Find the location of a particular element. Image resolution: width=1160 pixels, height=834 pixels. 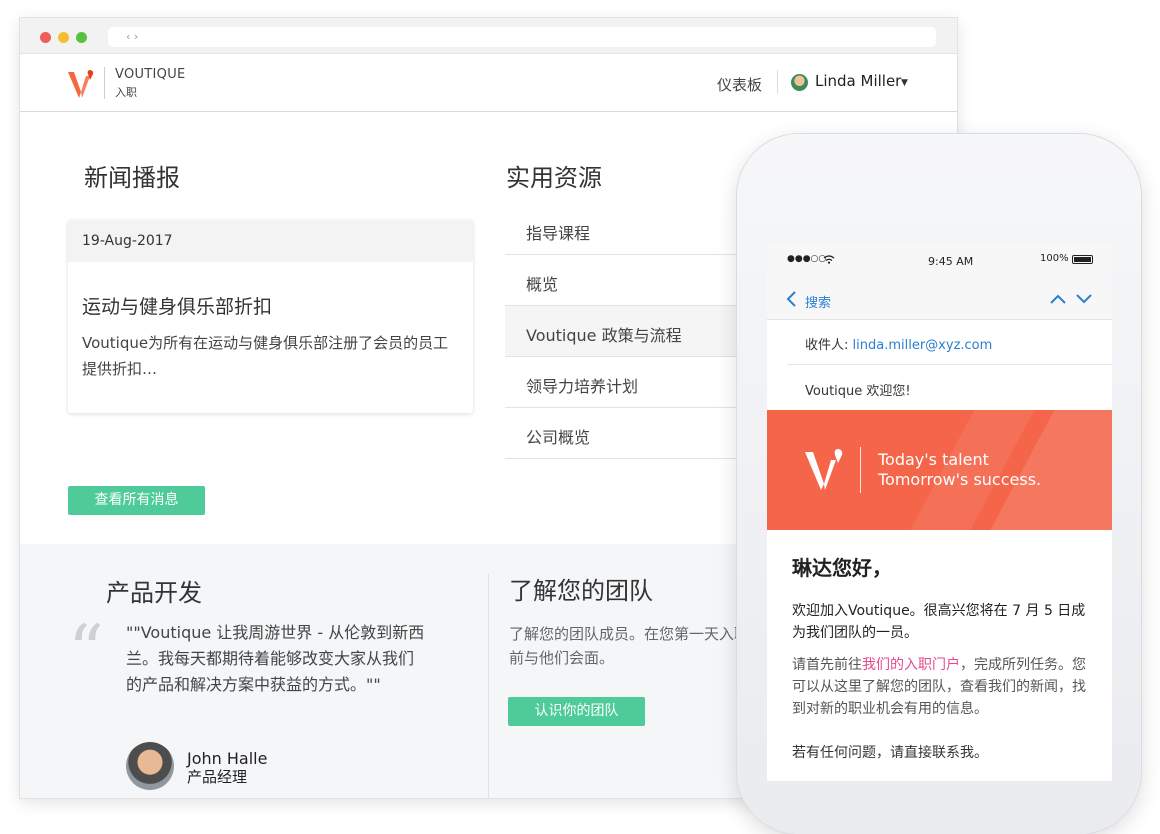

news-date: 19-Aug-2017 is located at coordinates (270, 241).